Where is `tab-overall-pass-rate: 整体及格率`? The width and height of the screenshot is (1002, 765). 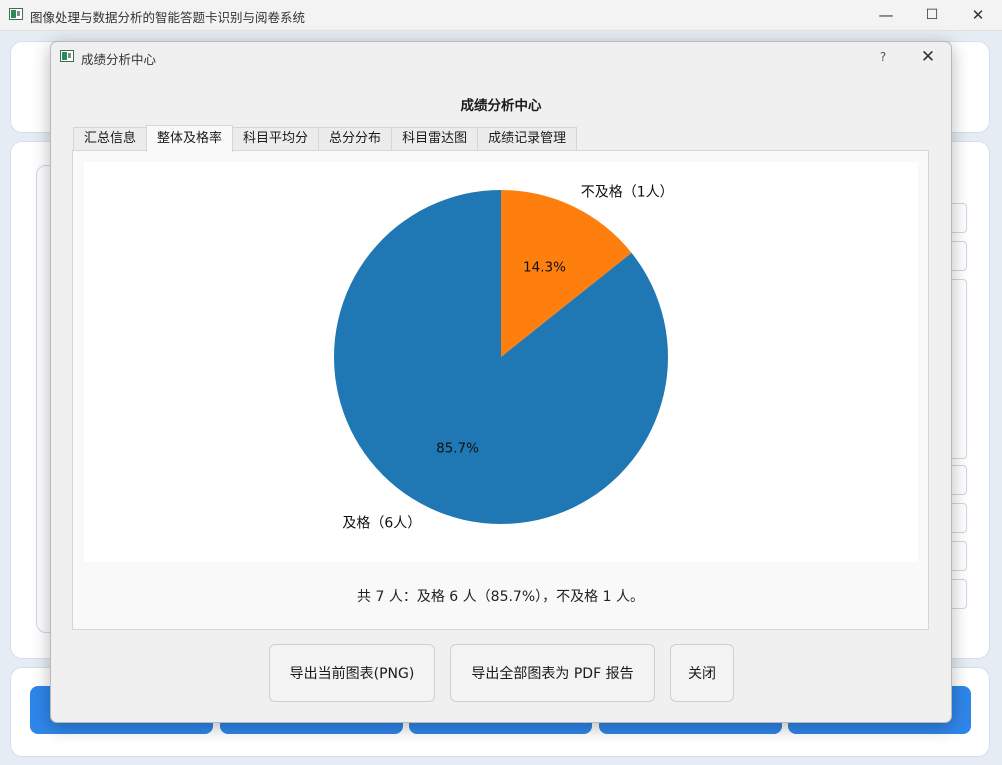
tab-overall-pass-rate: 整体及格率 is located at coordinates (190, 138).